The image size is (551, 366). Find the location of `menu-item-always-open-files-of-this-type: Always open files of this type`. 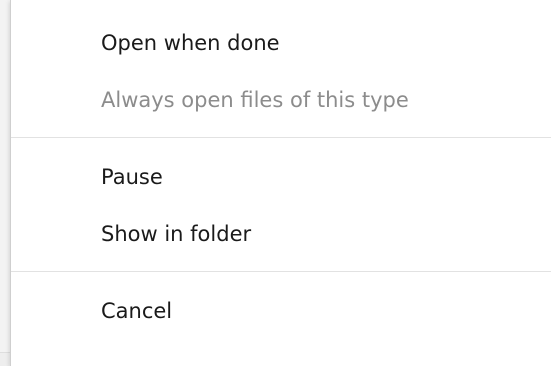

menu-item-always-open-files-of-this-type: Always open files of this type is located at coordinates (255, 99).